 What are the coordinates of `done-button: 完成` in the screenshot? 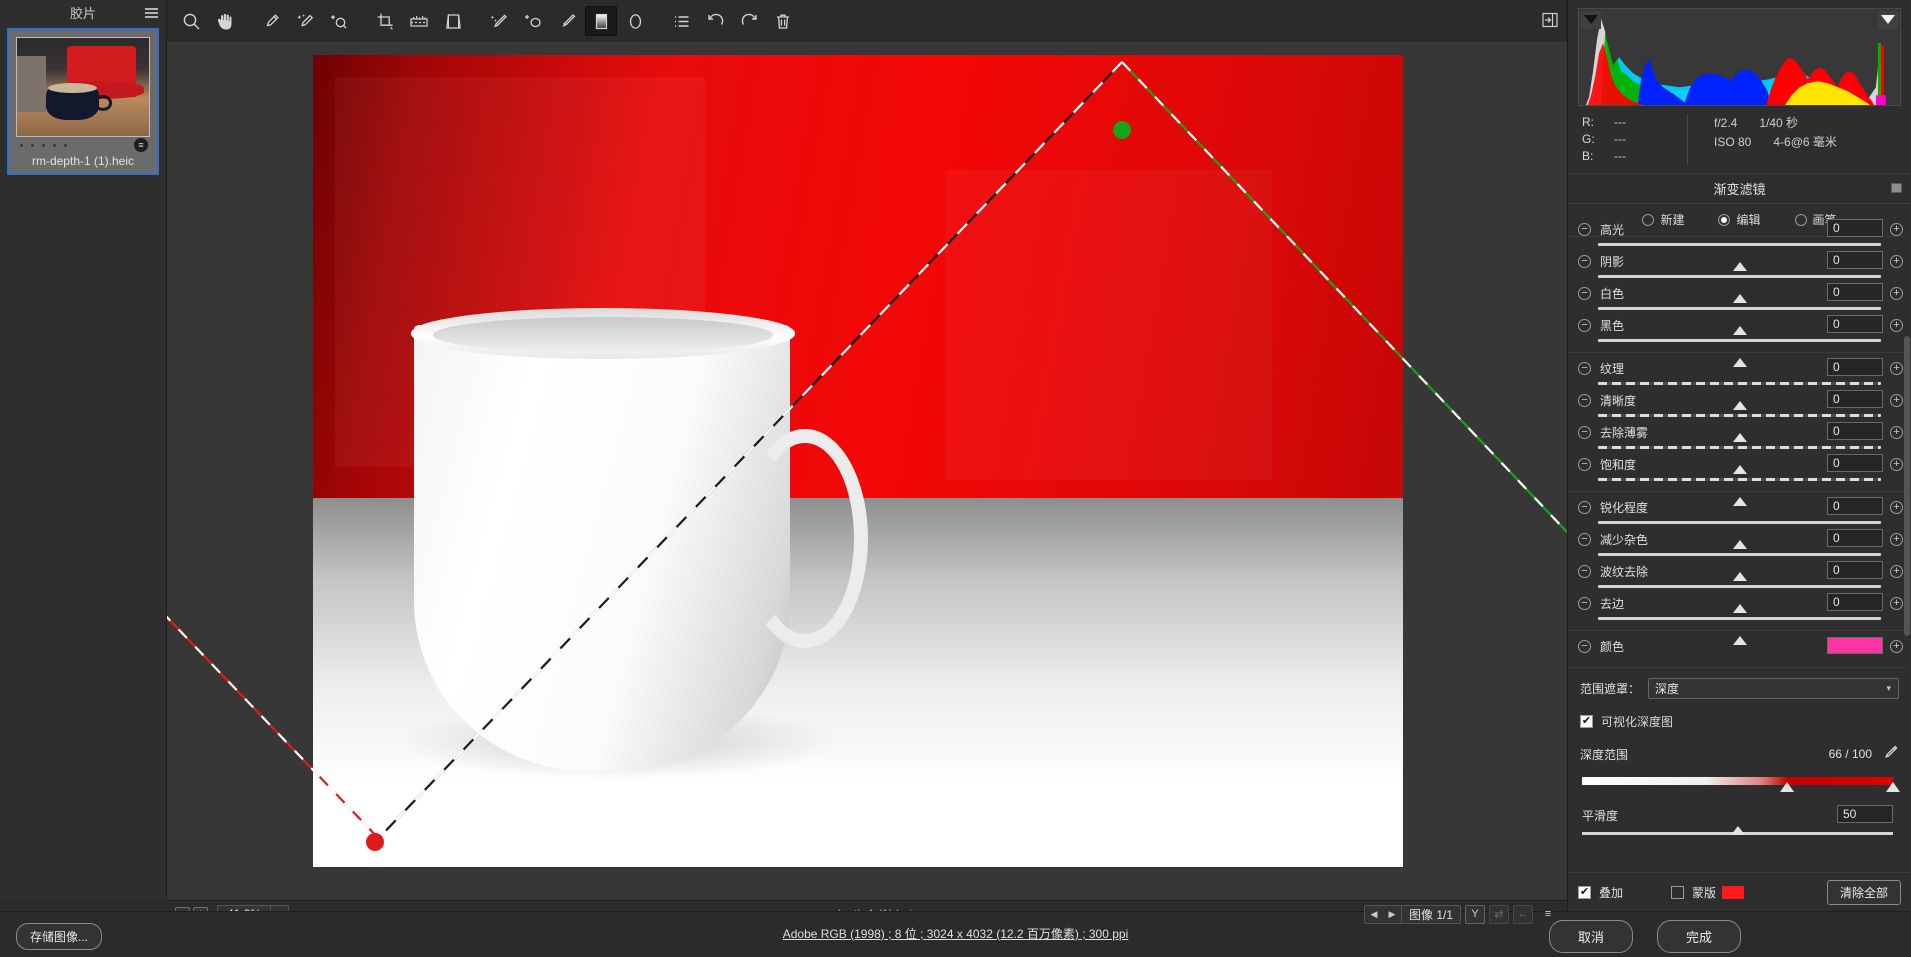 It's located at (1699, 936).